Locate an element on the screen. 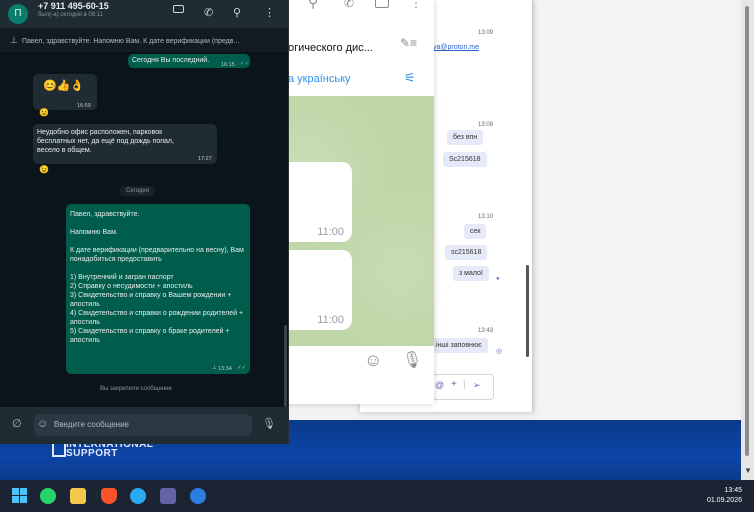  pinned-mark-icon: ⊥ is located at coordinates (214, 368).